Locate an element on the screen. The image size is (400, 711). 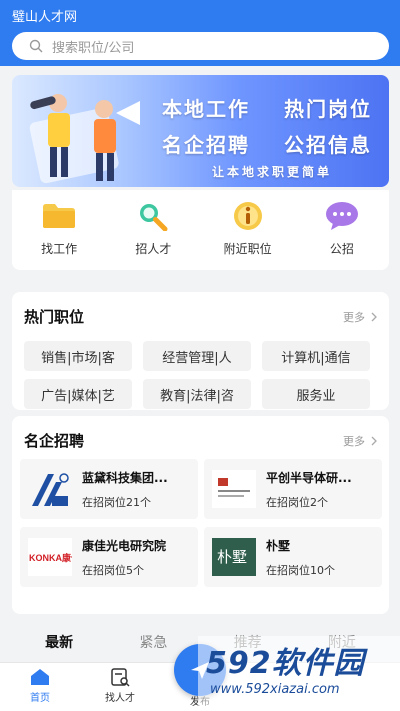
app-title: 璧山人才网 is located at coordinates (45, 17).